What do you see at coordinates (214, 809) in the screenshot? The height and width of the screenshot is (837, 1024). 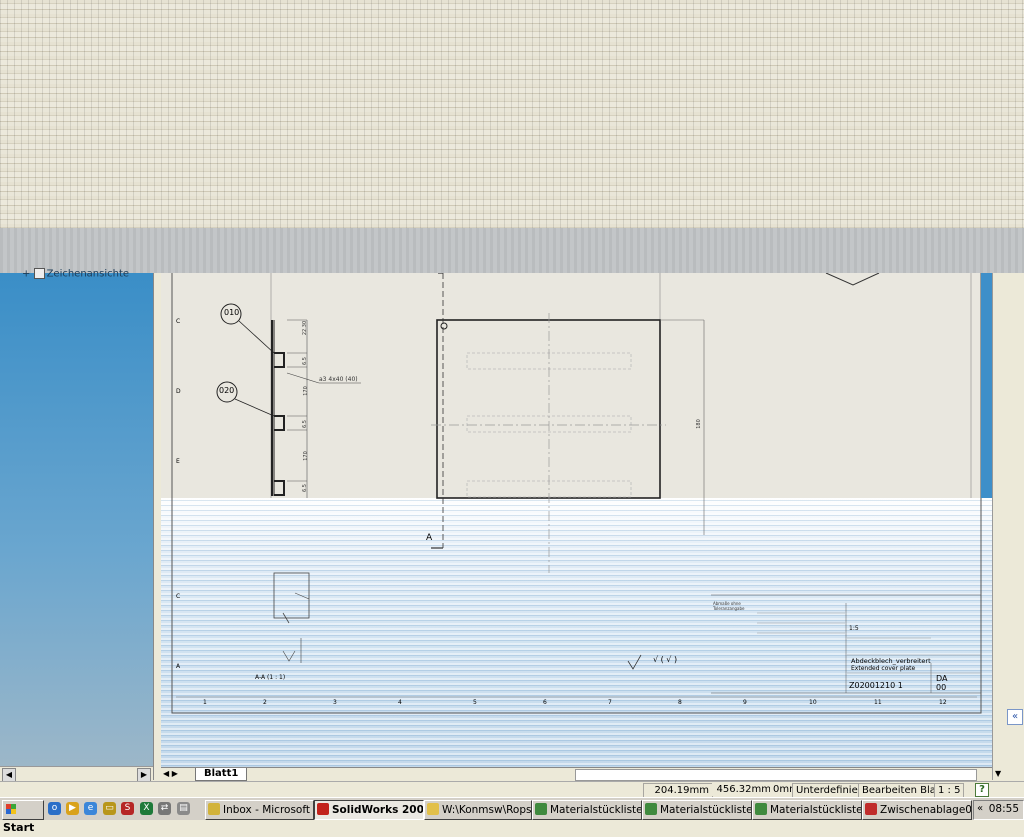 I see `outlook-icon` at bounding box center [214, 809].